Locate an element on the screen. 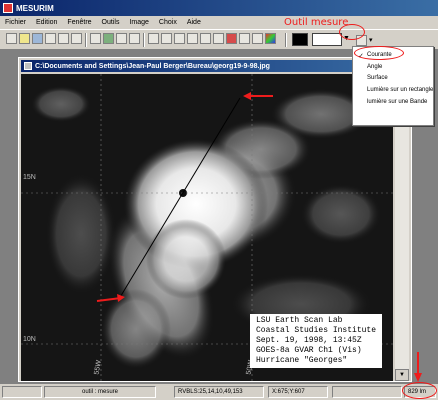  menu-item-angle: Angle is located at coordinates (374, 67).